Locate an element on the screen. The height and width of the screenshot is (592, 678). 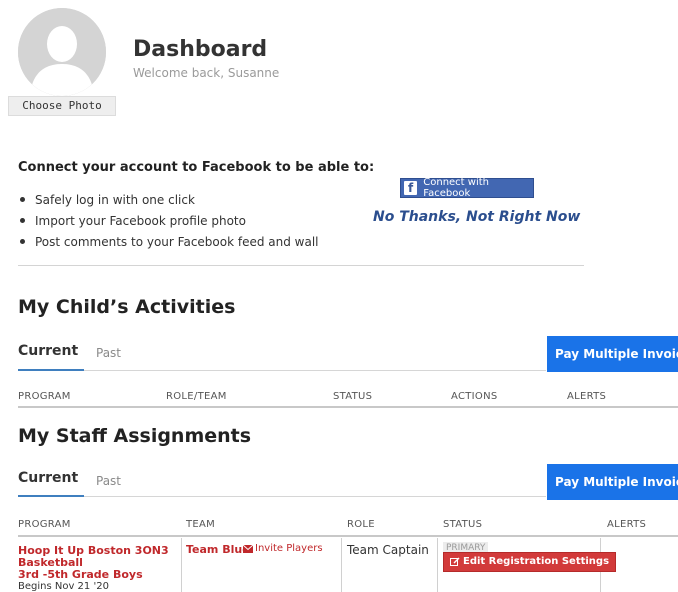
facebook-icon: f is located at coordinates (411, 188).